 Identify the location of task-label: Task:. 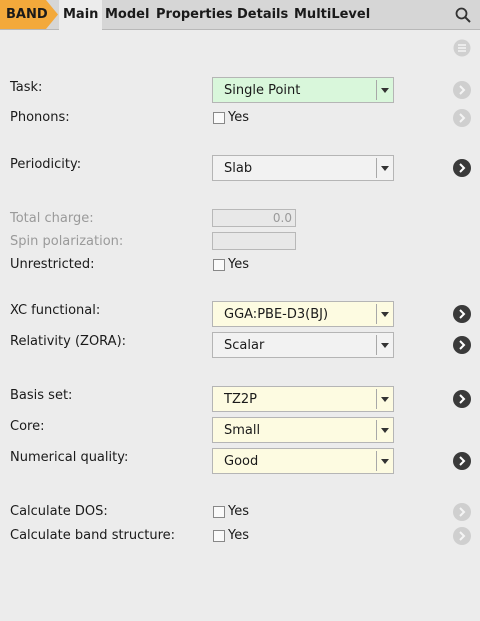
(26, 87).